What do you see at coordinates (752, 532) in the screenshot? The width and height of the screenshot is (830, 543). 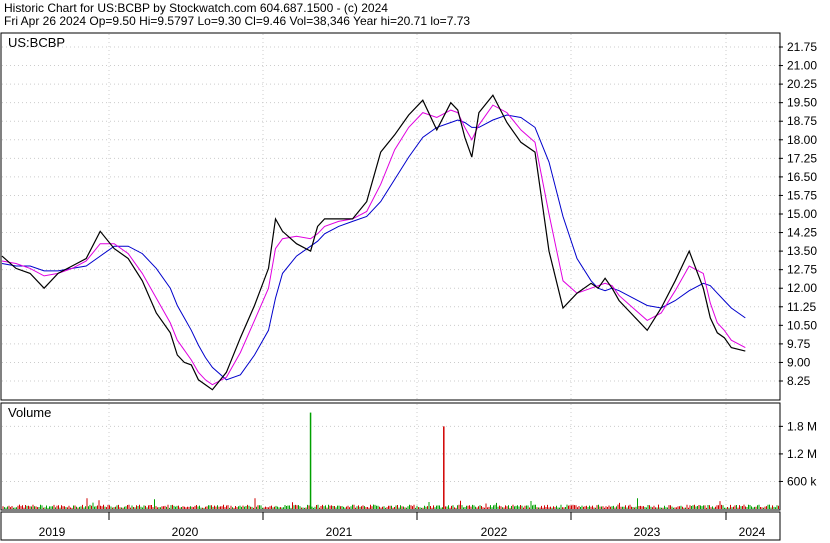 I see `year-tick-label: 2024` at bounding box center [752, 532].